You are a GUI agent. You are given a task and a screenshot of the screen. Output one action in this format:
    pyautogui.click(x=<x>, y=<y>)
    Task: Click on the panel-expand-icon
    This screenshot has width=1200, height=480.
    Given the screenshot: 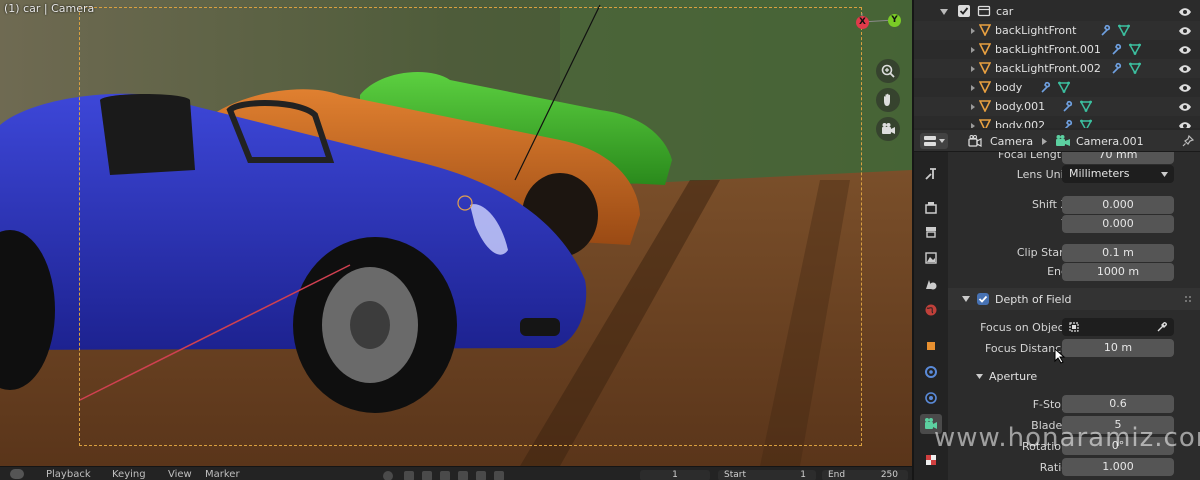 What is the action you would take?
    pyautogui.click(x=979, y=376)
    